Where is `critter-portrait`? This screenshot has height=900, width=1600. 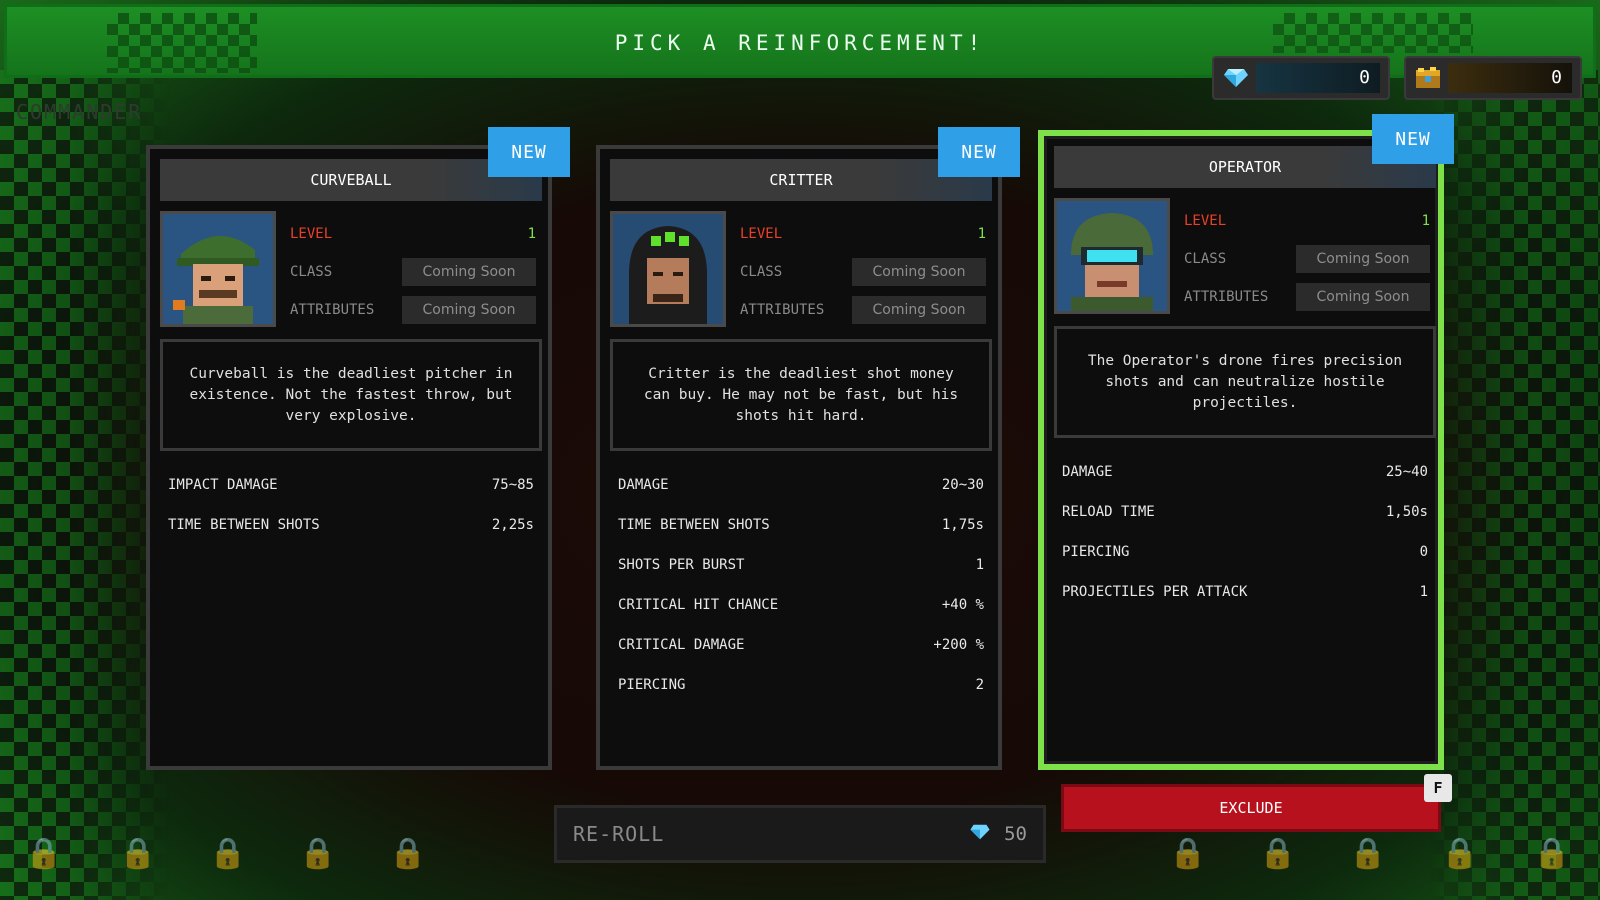 critter-portrait is located at coordinates (668, 269).